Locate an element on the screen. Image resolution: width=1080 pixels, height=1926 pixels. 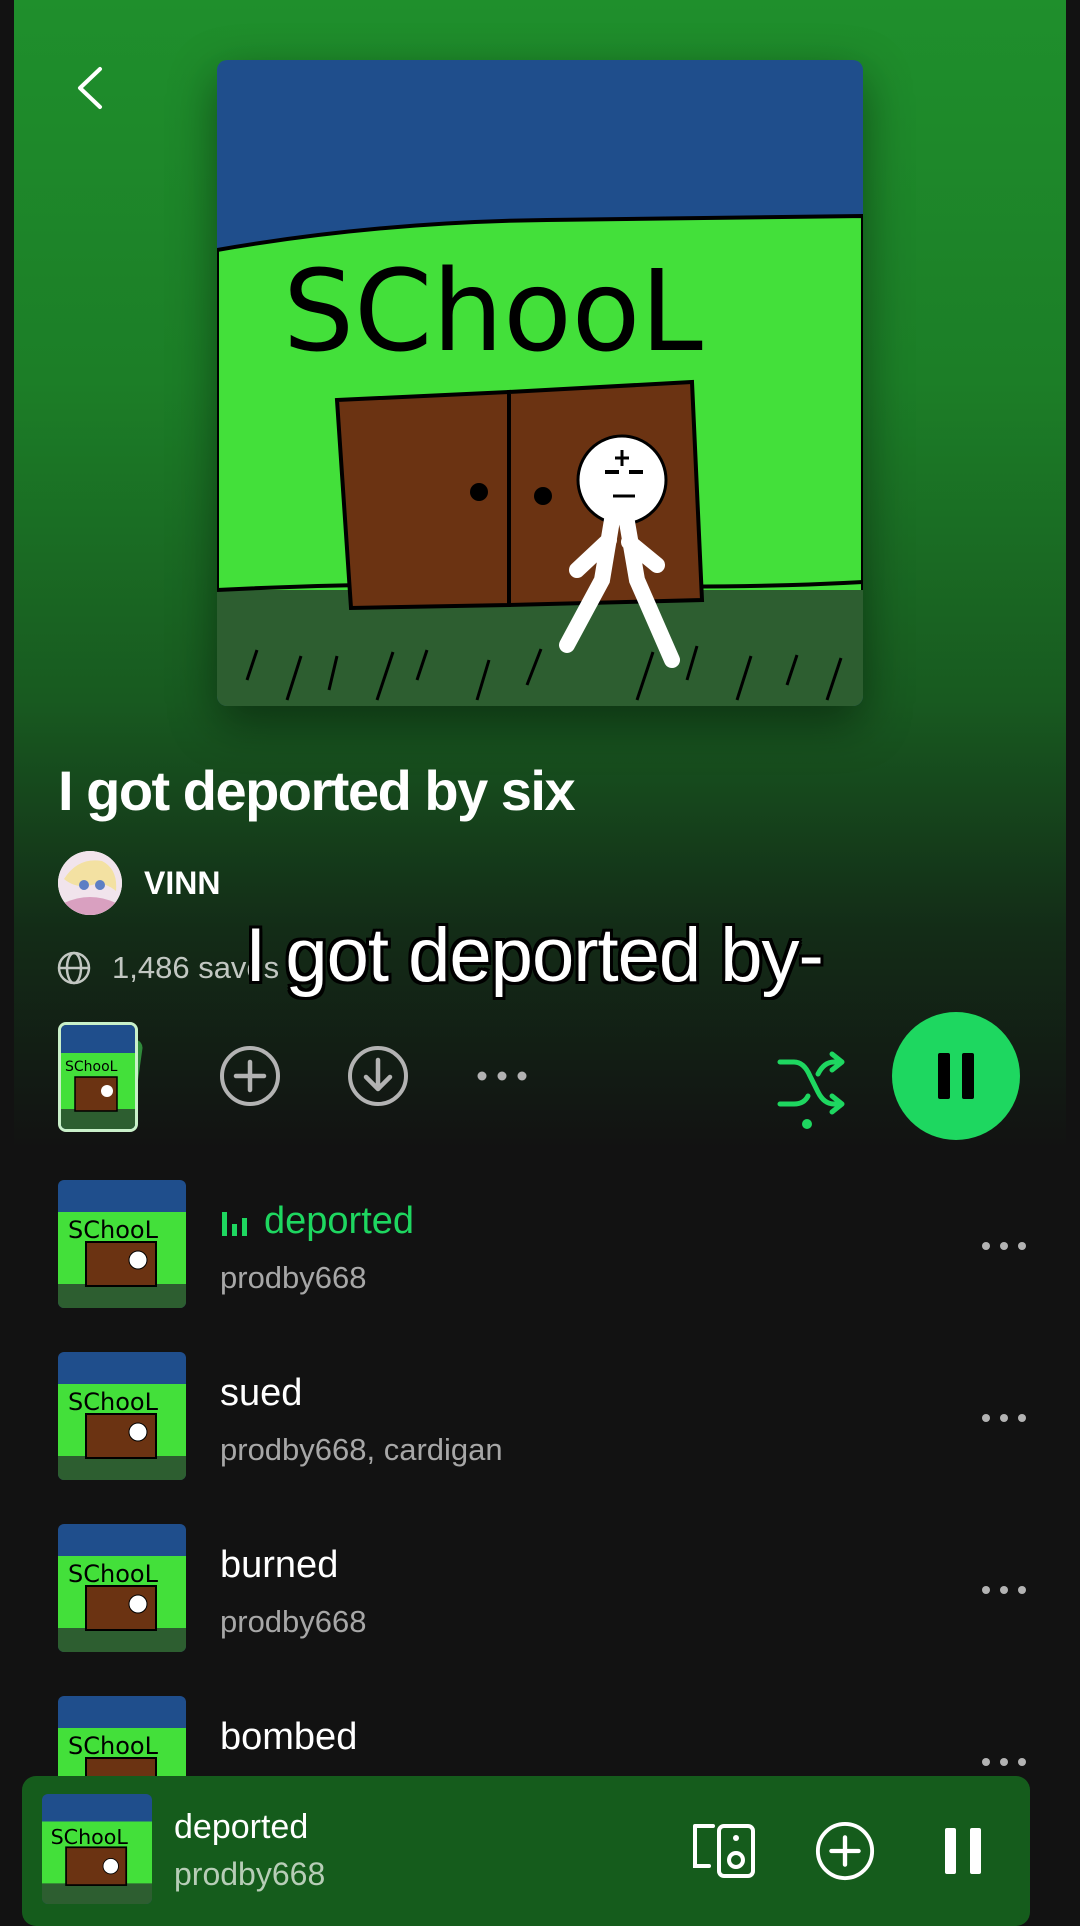
equalizer-icon is located at coordinates (234, 1223).